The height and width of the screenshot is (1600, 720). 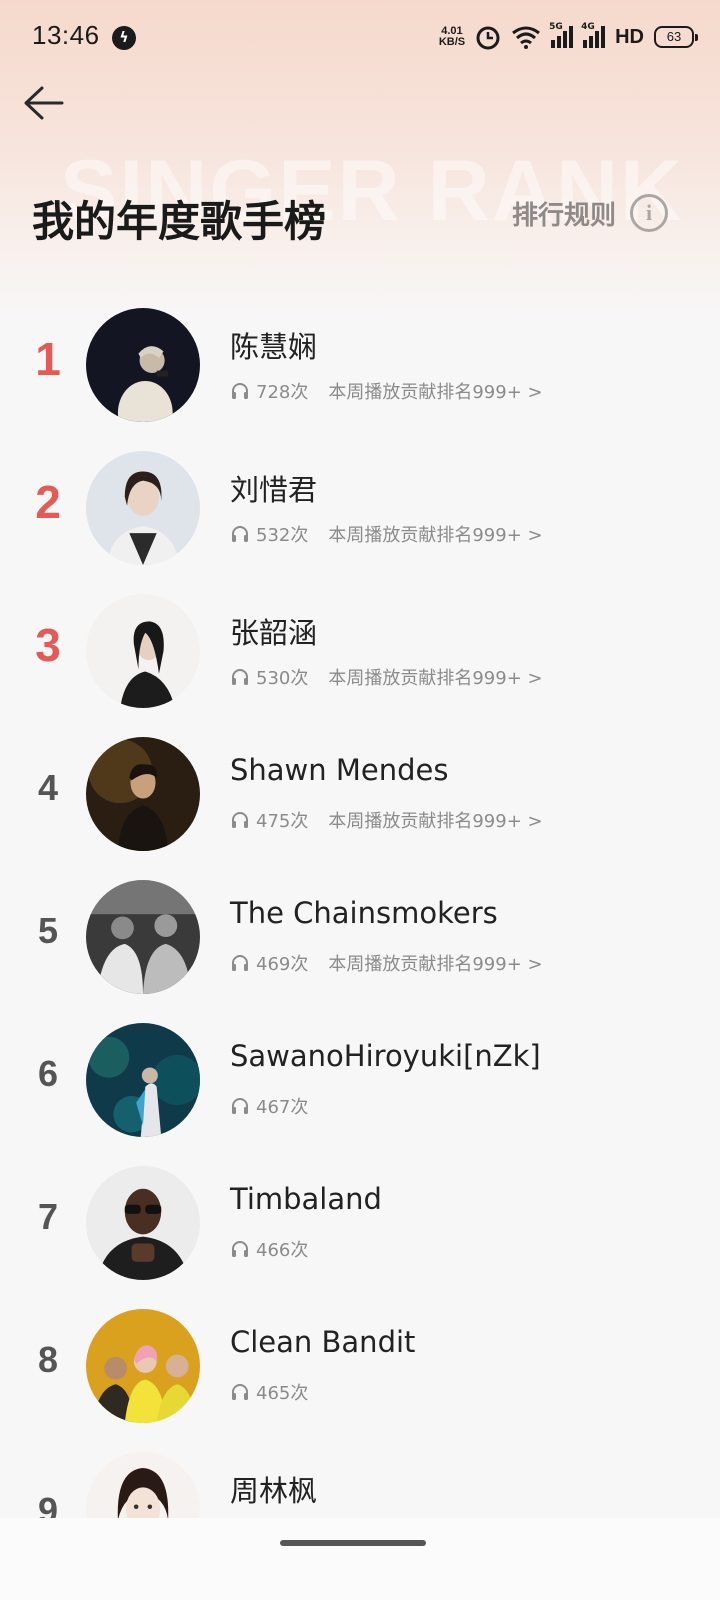 I want to click on wifi-icon, so click(x=526, y=37).